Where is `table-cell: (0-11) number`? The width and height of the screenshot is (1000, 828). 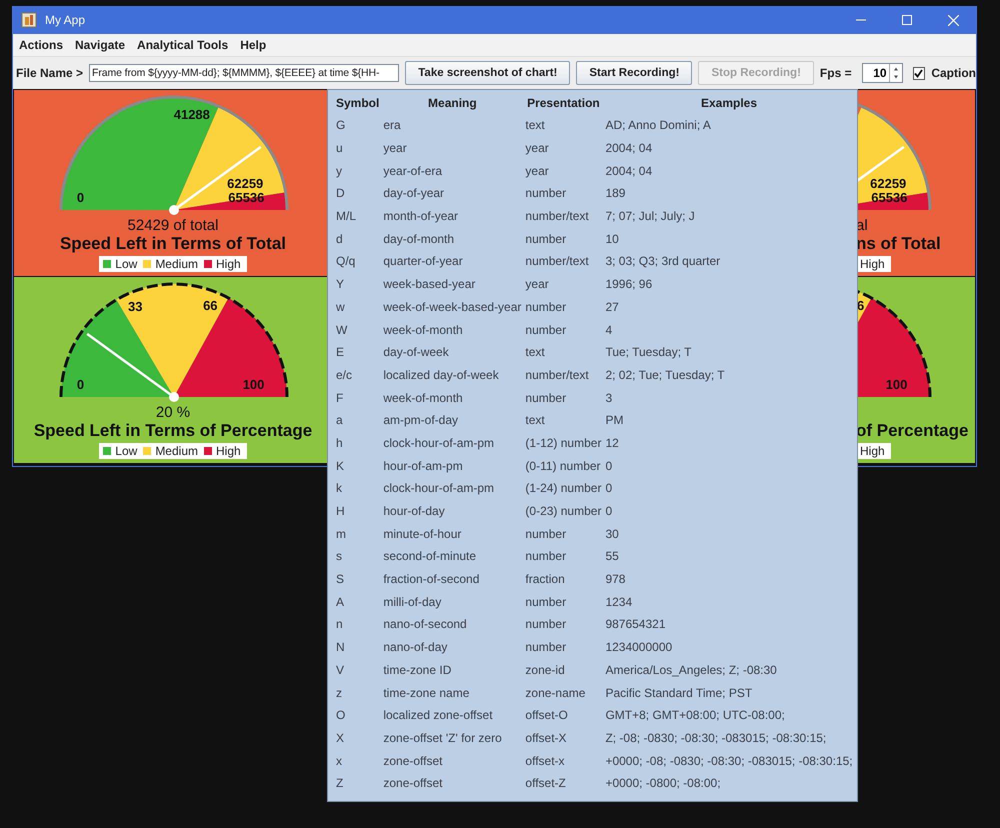
table-cell: (0-11) number is located at coordinates (565, 465).